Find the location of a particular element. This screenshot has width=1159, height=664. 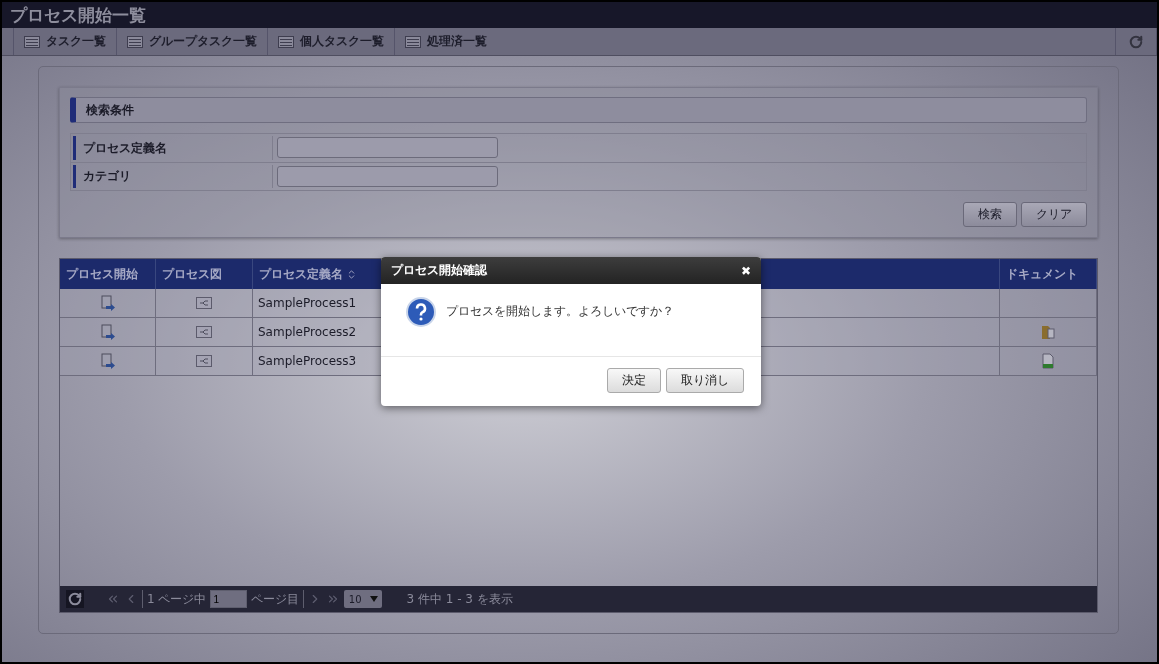

dialog-message: プロセスを開始します。よろしいですか？ is located at coordinates (560, 311).